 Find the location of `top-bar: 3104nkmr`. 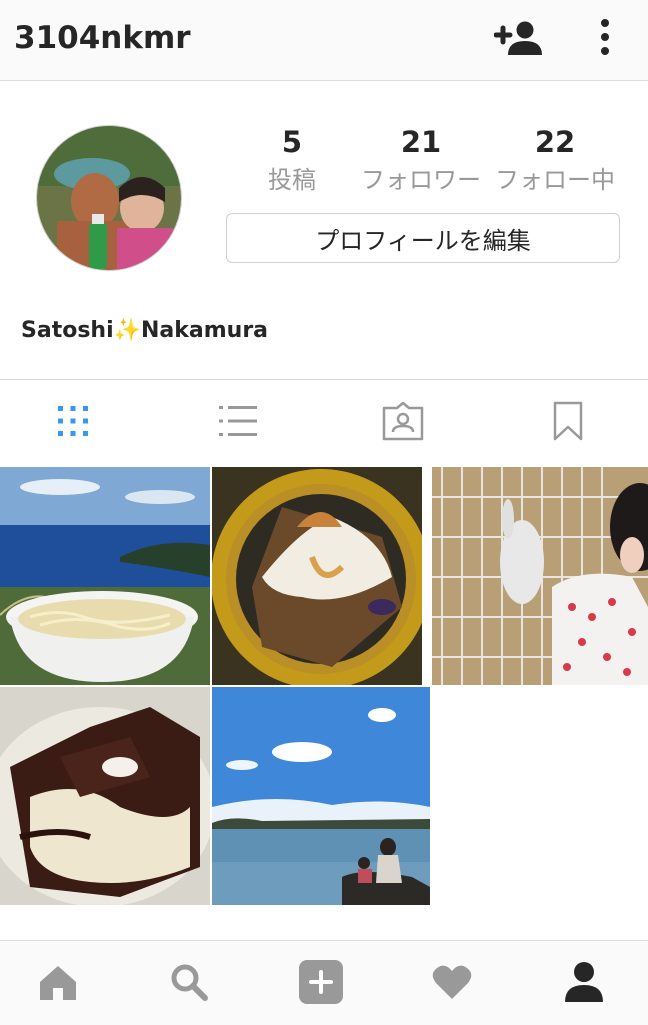

top-bar: 3104nkmr is located at coordinates (324, 40).